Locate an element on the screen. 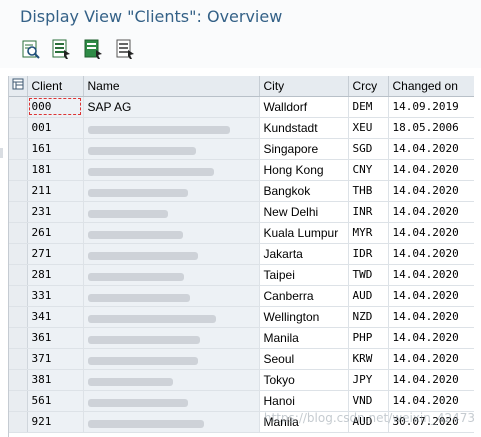  cell-client: 181 is located at coordinates (55, 170).